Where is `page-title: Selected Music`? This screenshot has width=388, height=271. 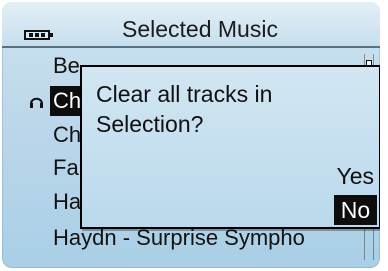
page-title: Selected Music is located at coordinates (200, 29).